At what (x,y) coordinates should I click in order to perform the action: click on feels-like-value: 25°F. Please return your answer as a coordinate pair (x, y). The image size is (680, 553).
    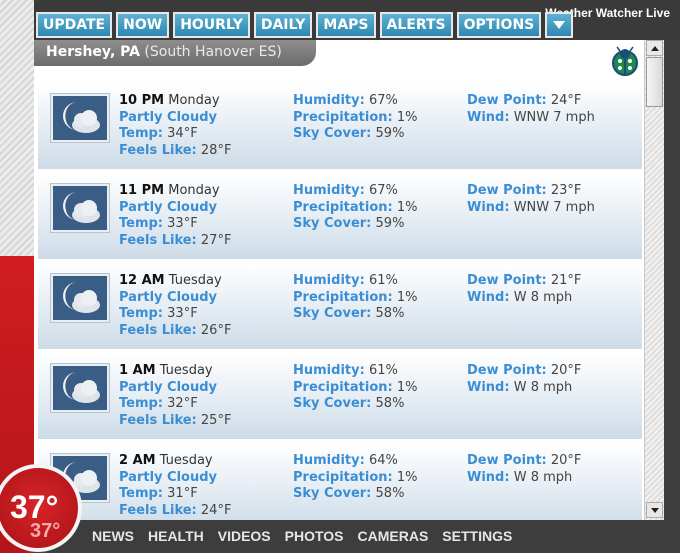
    Looking at the image, I should click on (216, 420).